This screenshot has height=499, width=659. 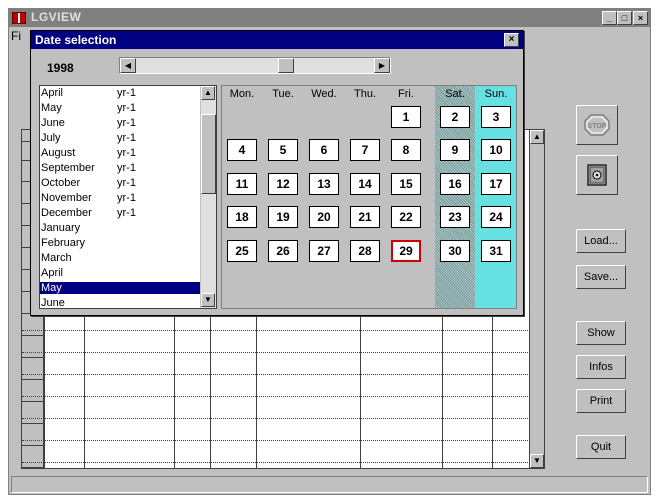 I want to click on list-scroll-down-arrow-icon: ▼, so click(x=208, y=300).